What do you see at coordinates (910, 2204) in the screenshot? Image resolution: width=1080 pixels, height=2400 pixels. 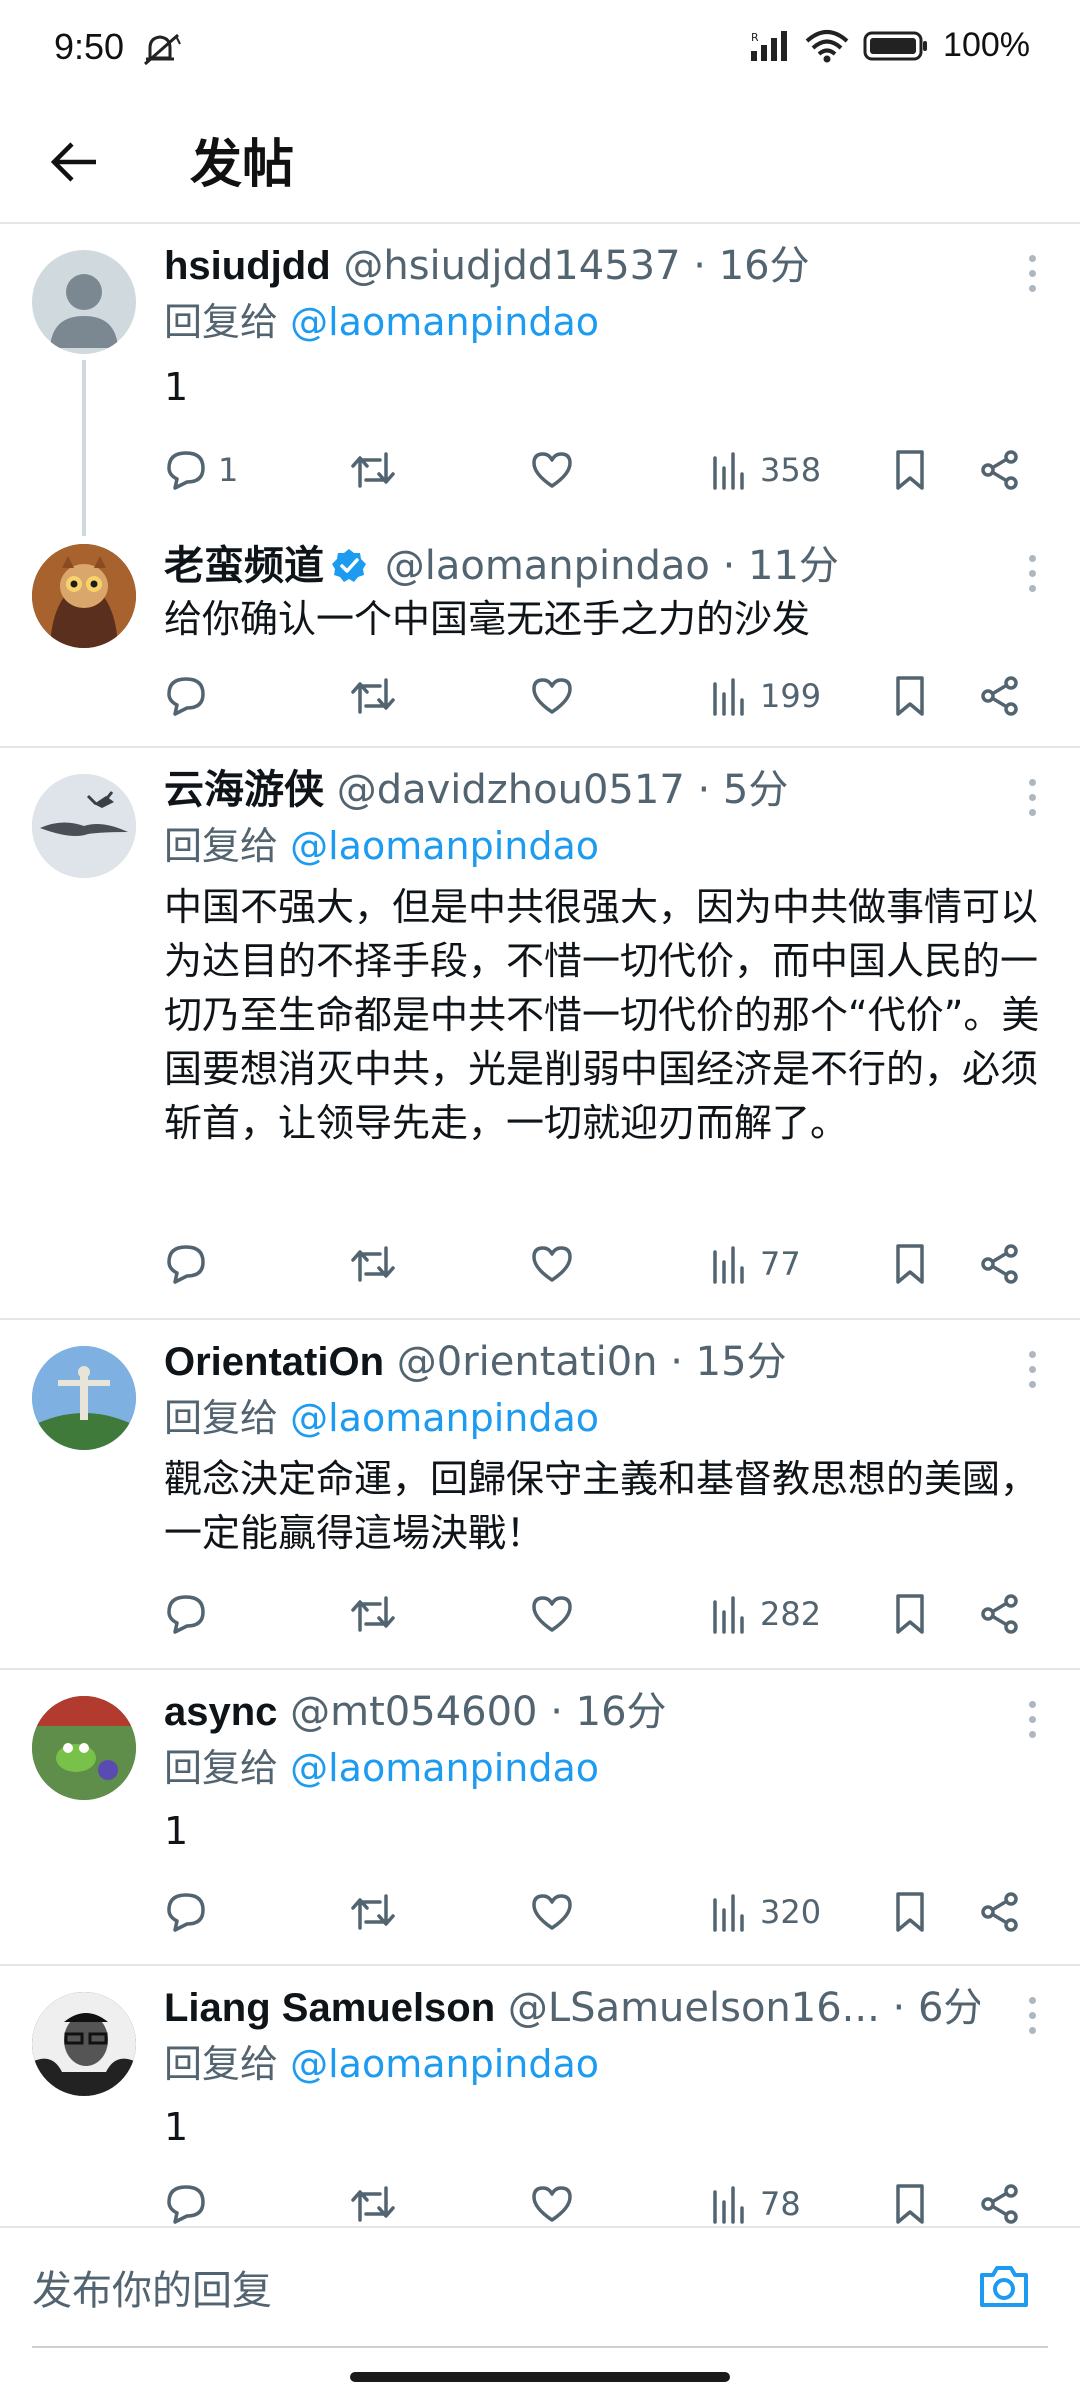 I see `bookmark-icon` at bounding box center [910, 2204].